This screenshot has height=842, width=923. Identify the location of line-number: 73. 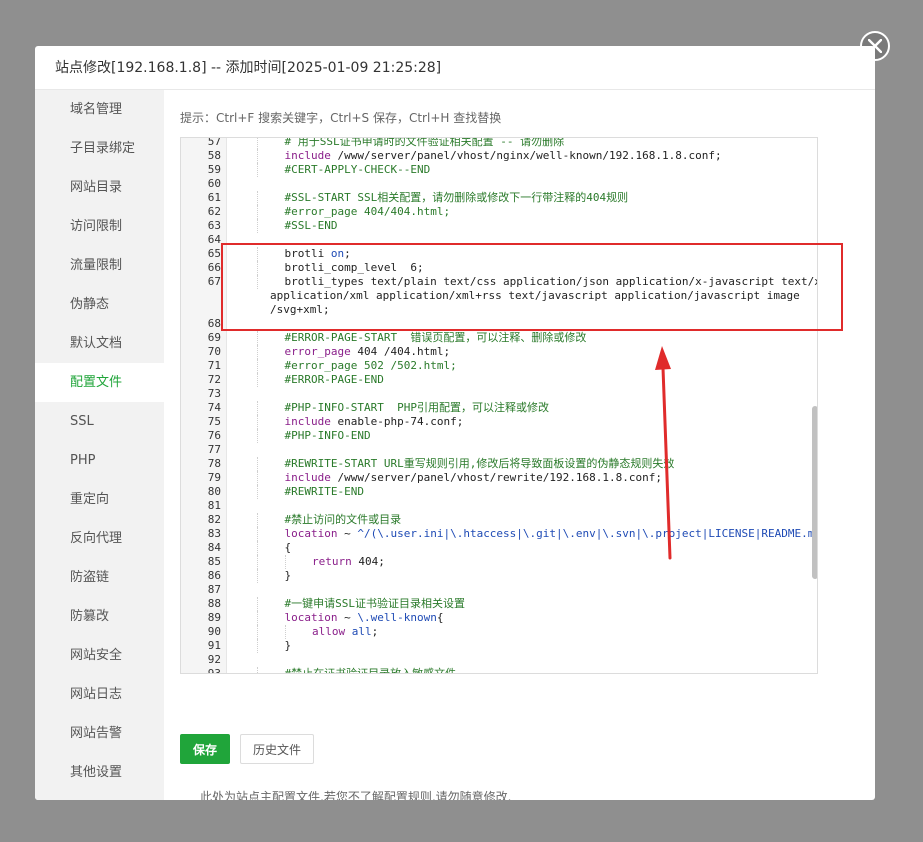
(214, 393).